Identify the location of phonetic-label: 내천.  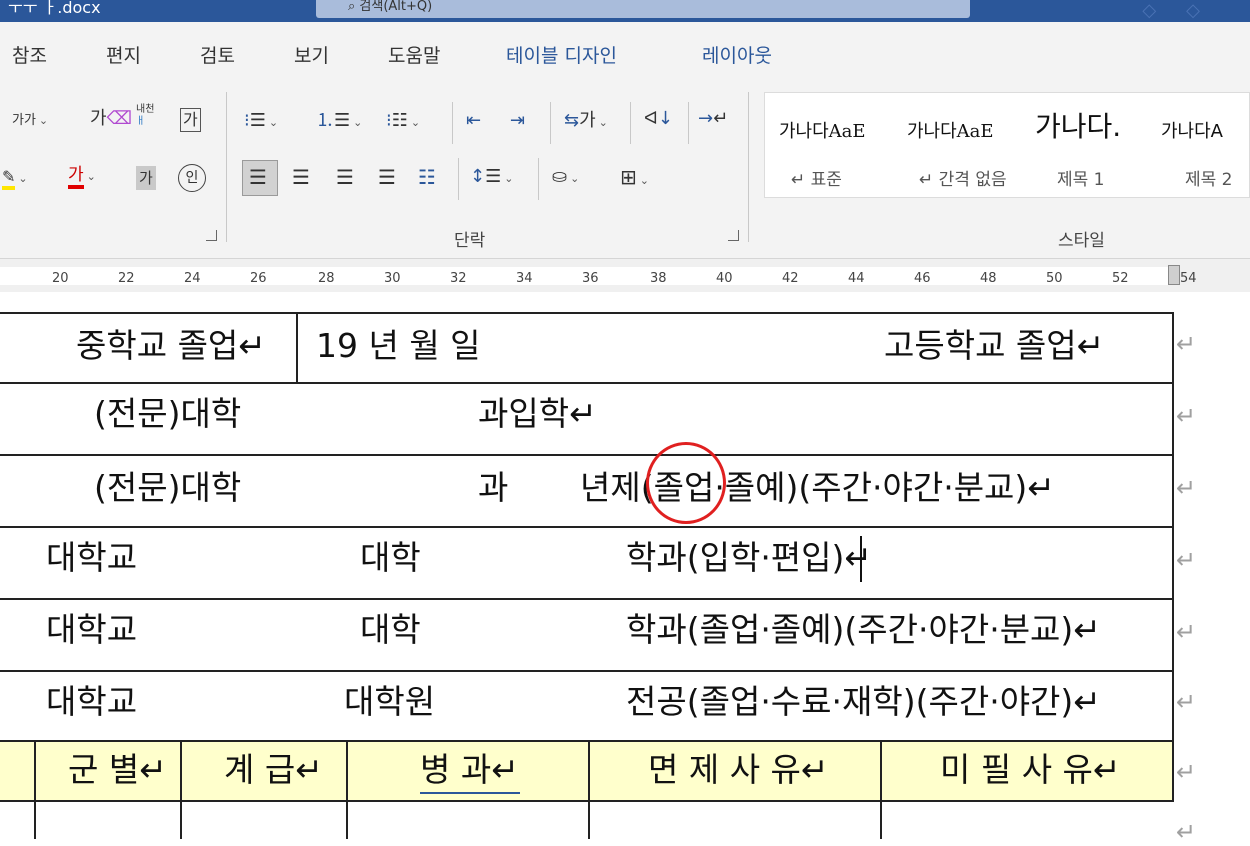
(145, 109).